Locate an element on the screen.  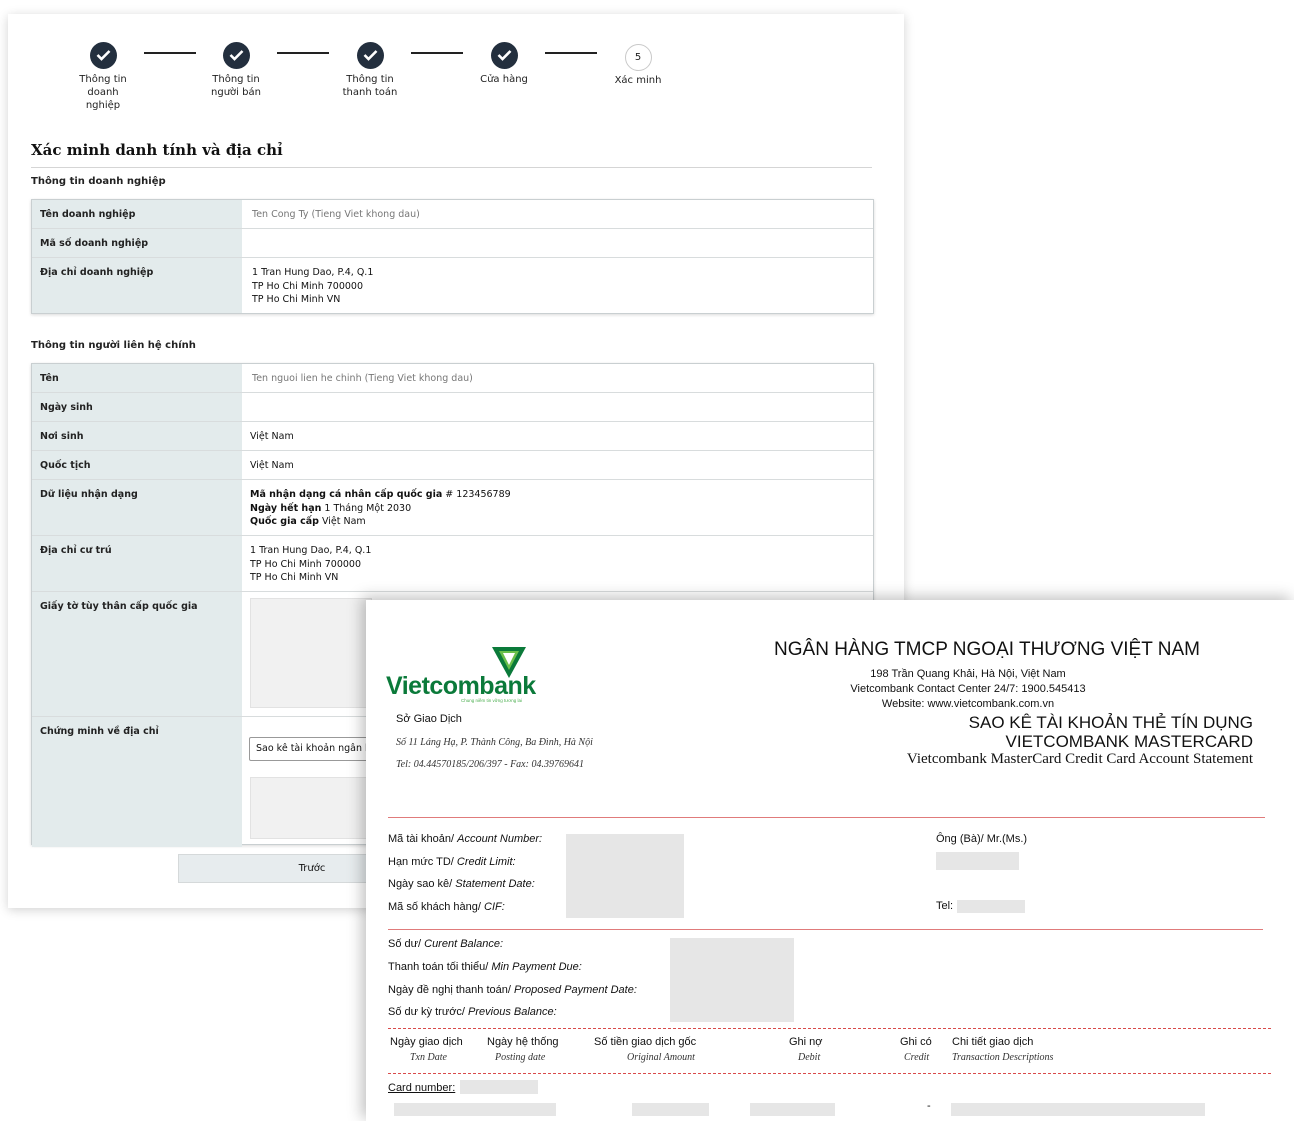
bank-address: 198 Trần Quang Khải, Hà Nội, Việt Nam is located at coordinates (968, 674).